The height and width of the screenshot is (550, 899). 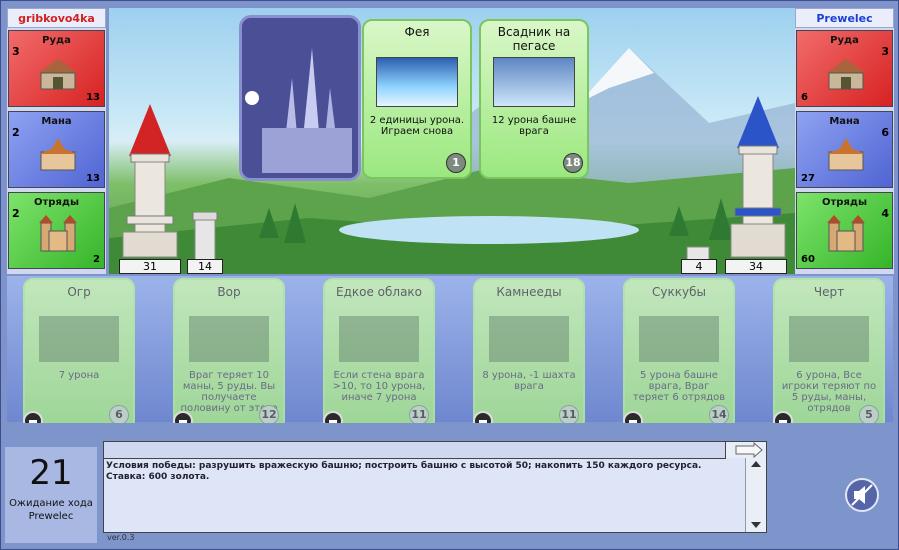 What do you see at coordinates (885, 132) in the screenshot?
I see `mana-production: 6` at bounding box center [885, 132].